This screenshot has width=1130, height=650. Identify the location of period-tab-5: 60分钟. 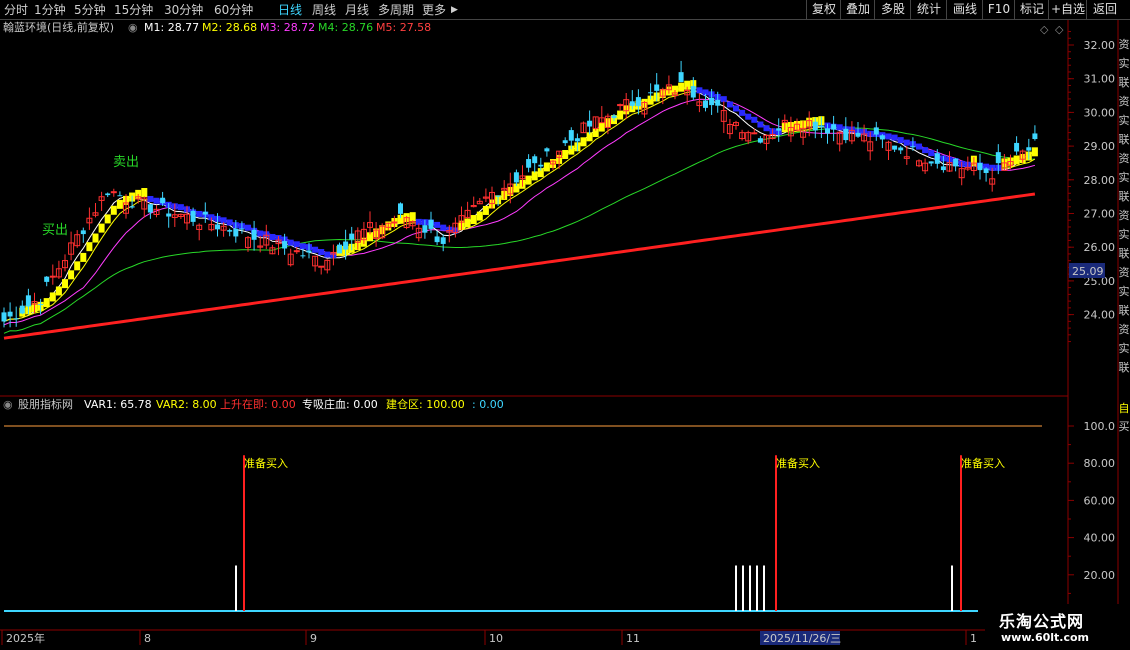
(233, 10).